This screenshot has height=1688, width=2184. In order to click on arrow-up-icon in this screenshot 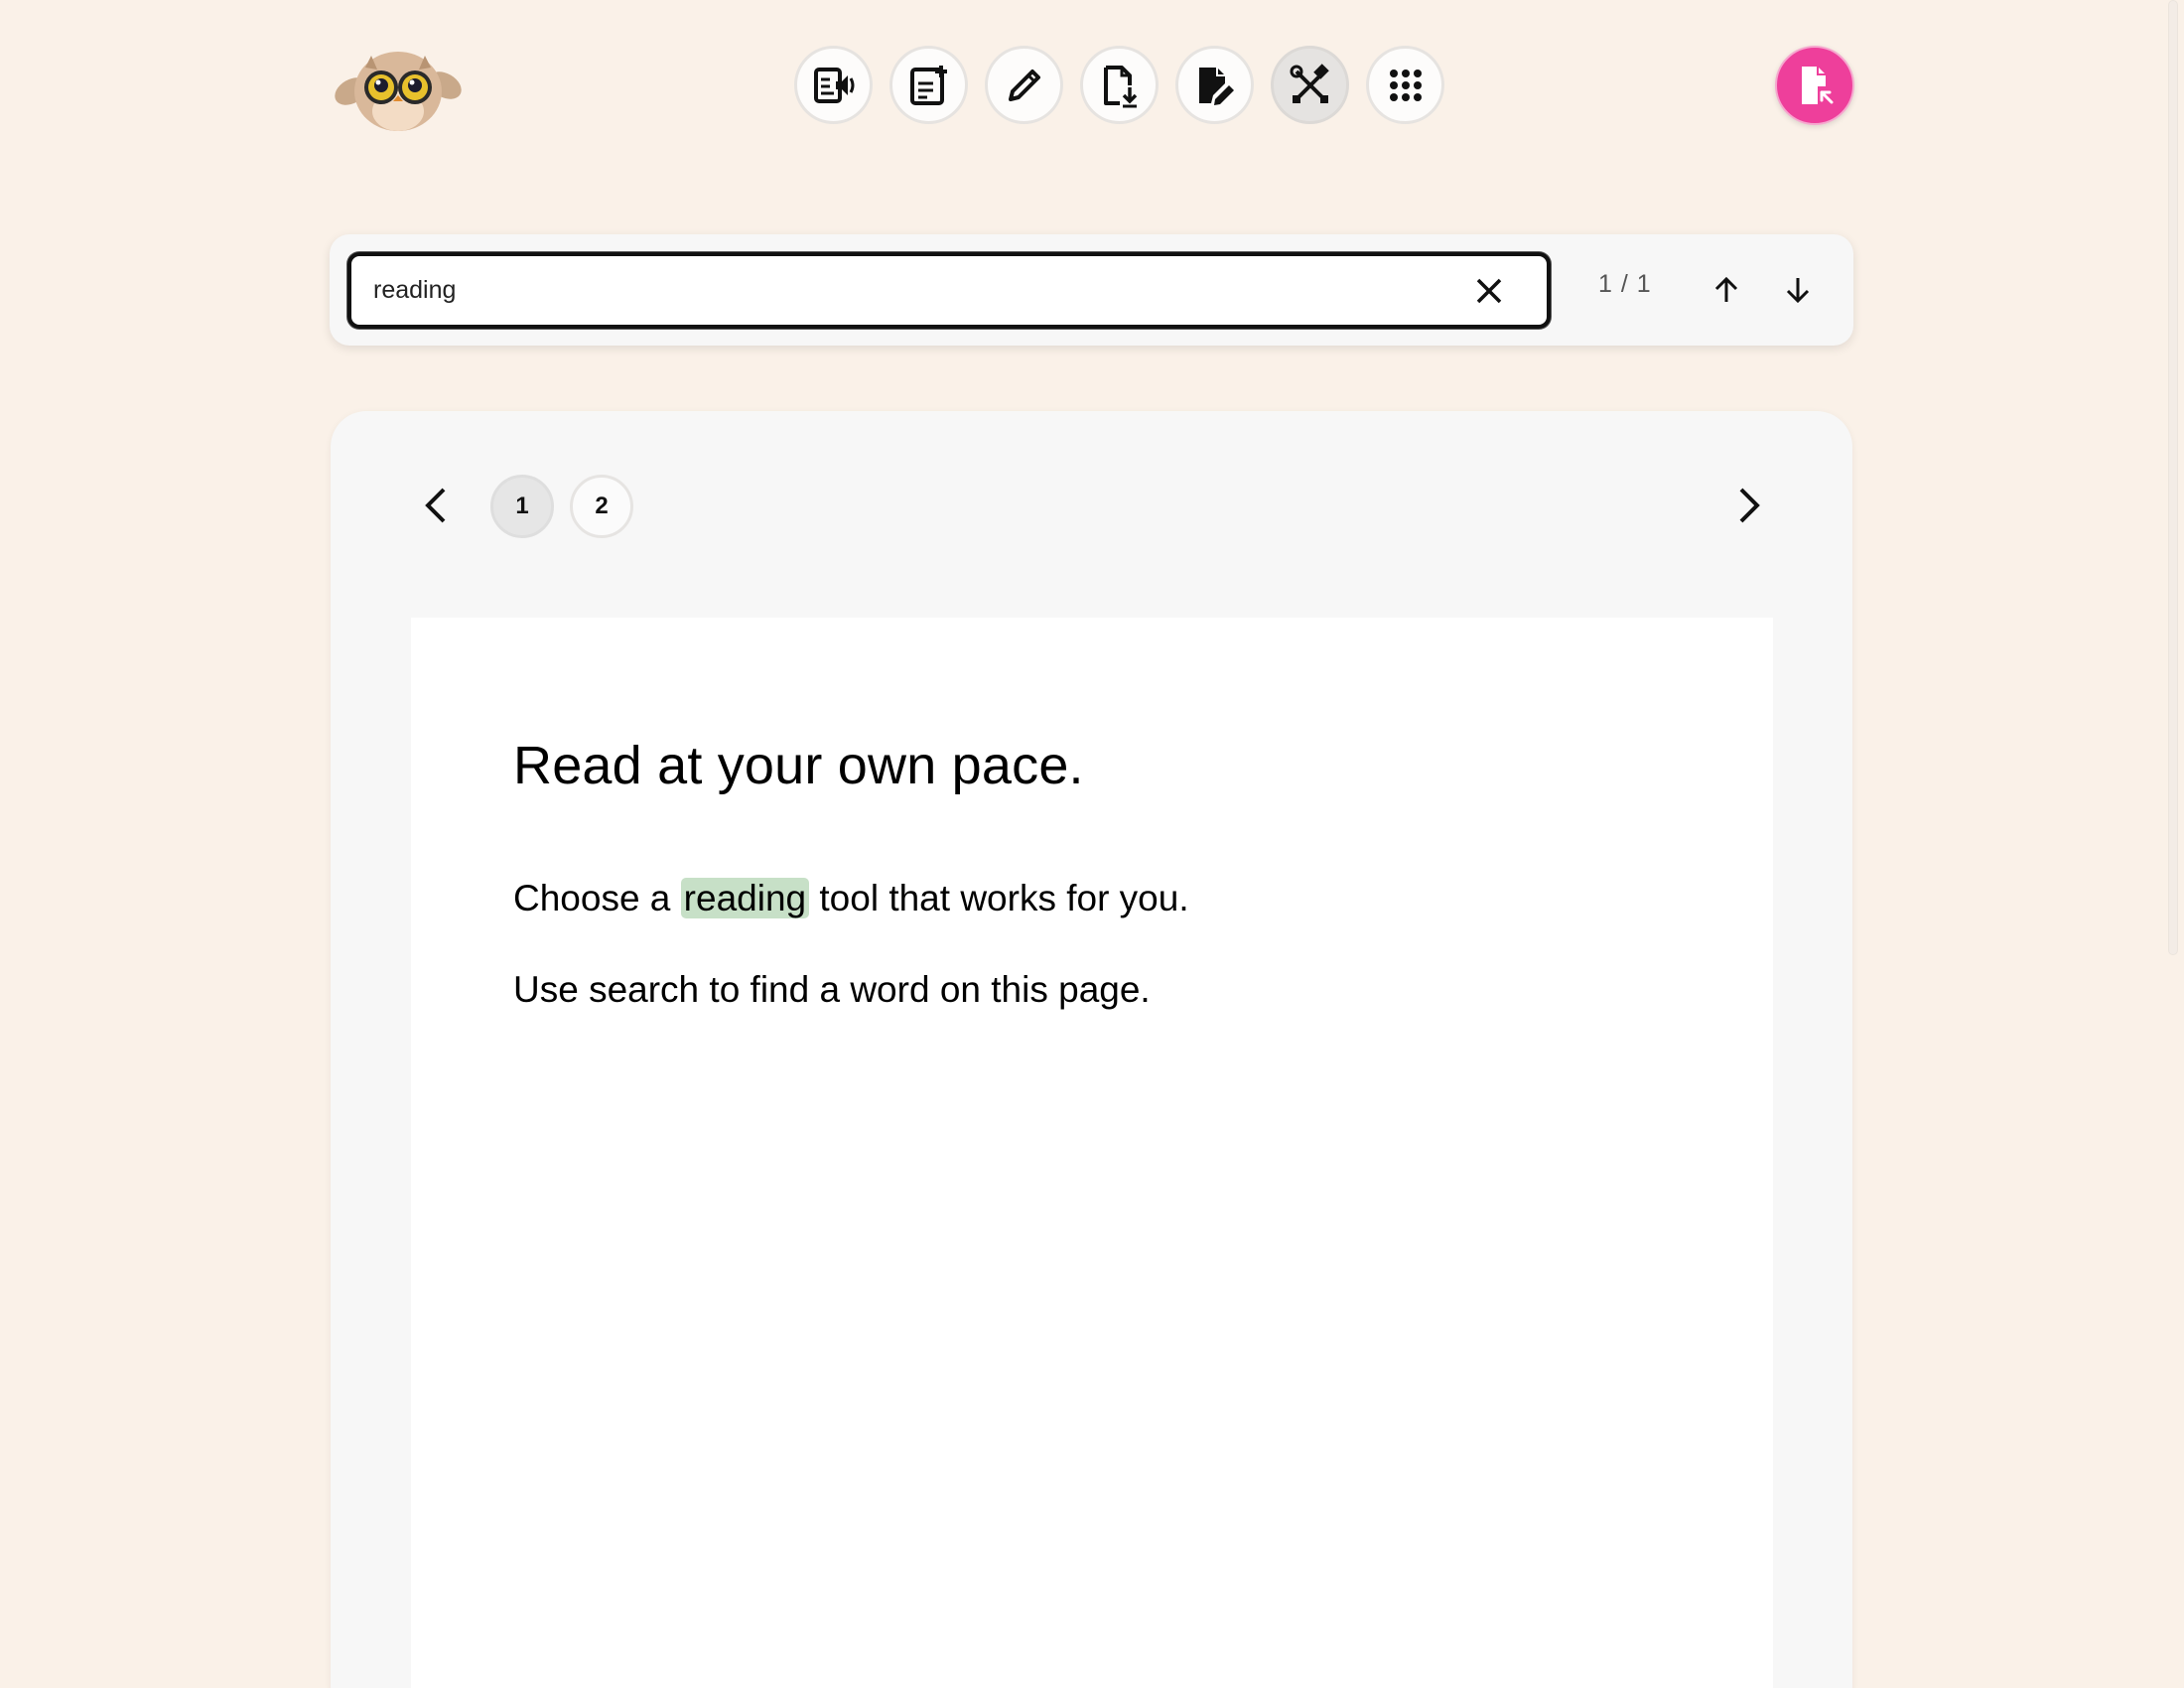, I will do `click(1726, 289)`.